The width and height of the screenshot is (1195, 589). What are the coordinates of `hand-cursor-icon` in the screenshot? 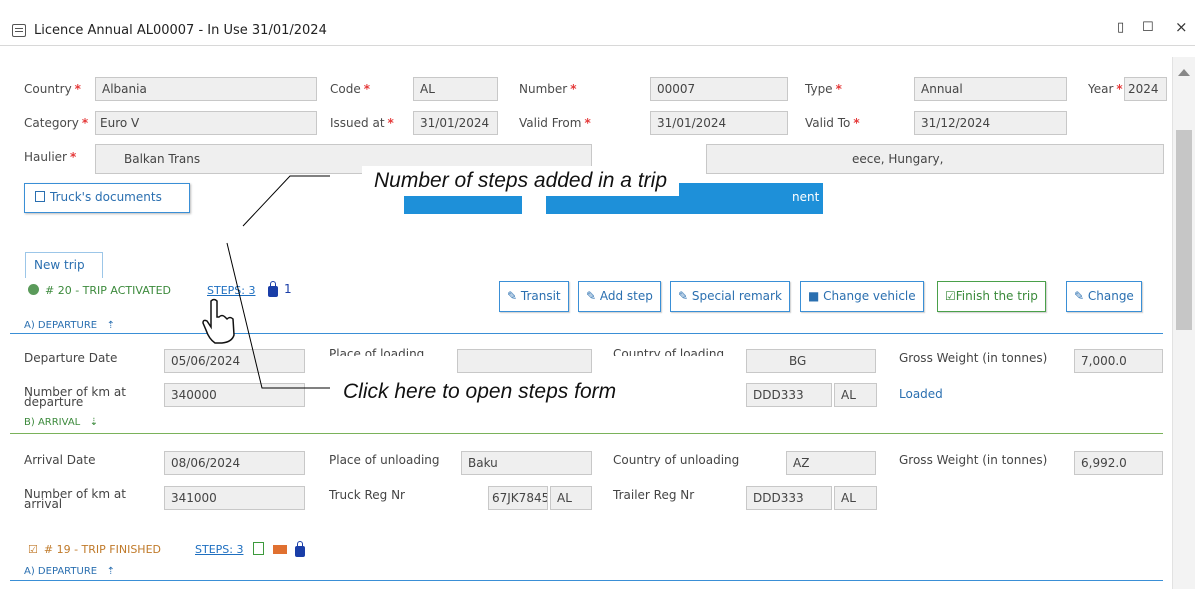 It's located at (218, 321).